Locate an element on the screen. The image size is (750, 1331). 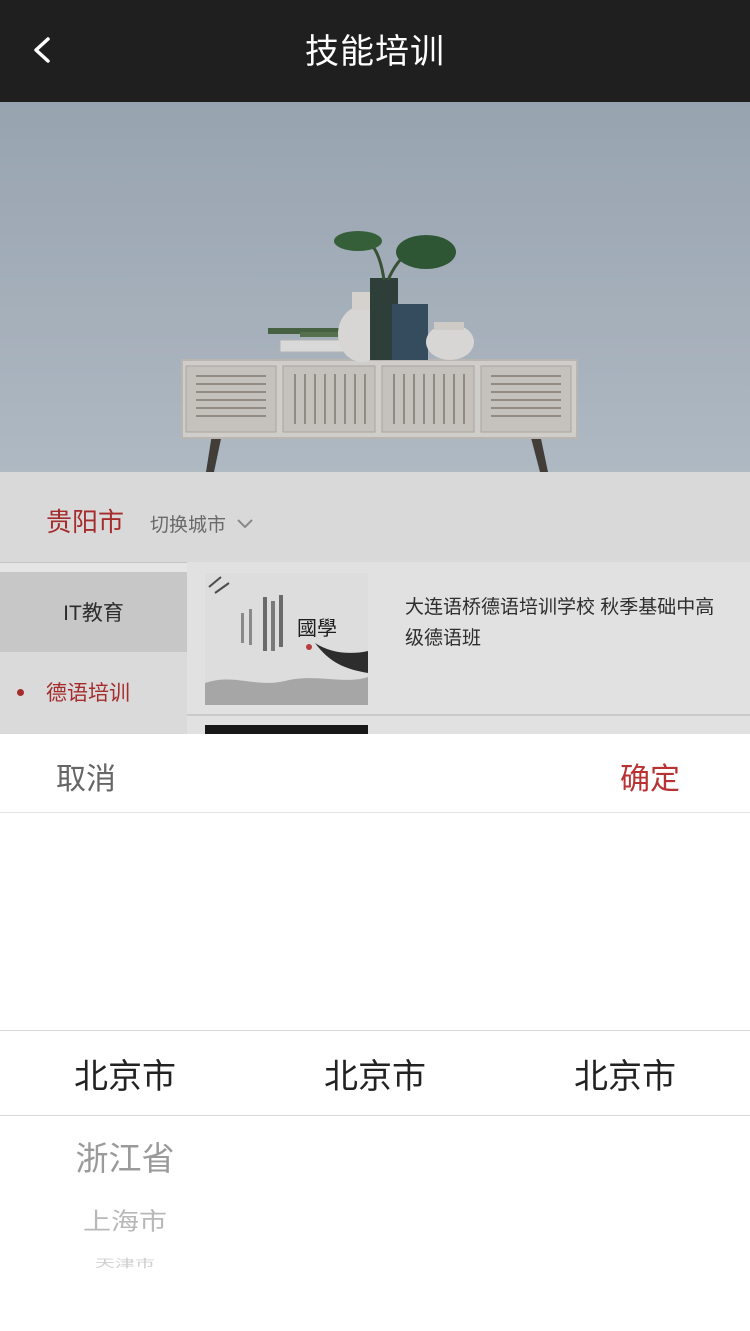
nav-header: 技能培训 is located at coordinates (375, 51).